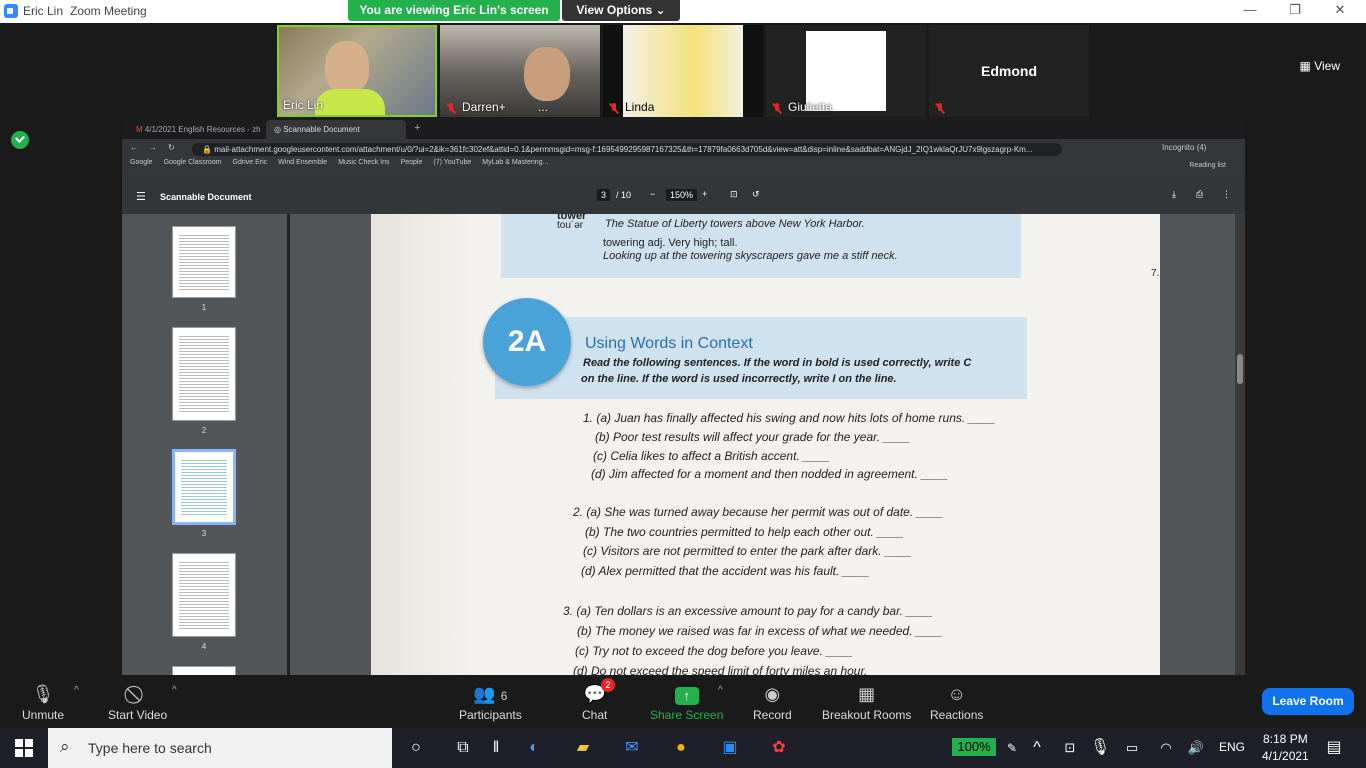  What do you see at coordinates (24, 748) in the screenshot?
I see `windows-start-icon` at bounding box center [24, 748].